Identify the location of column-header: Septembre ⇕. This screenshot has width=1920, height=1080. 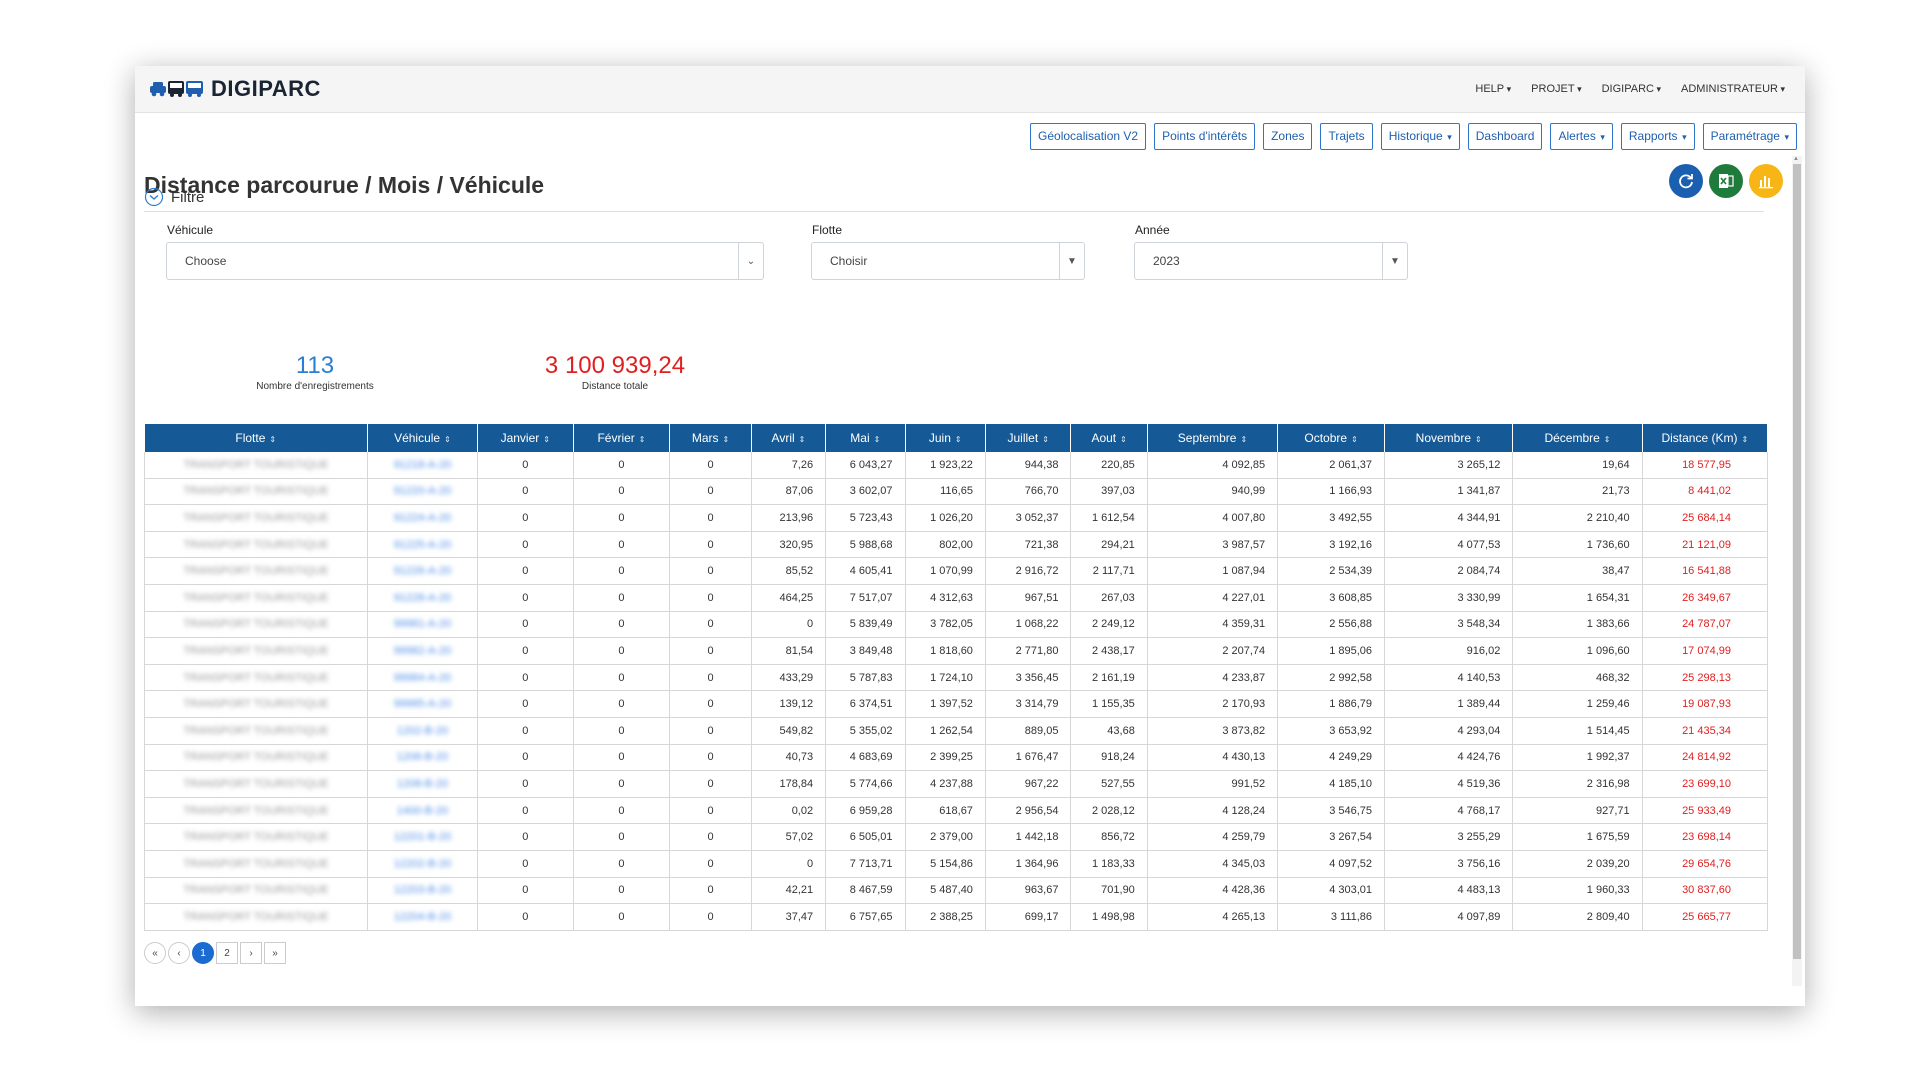
(1213, 438).